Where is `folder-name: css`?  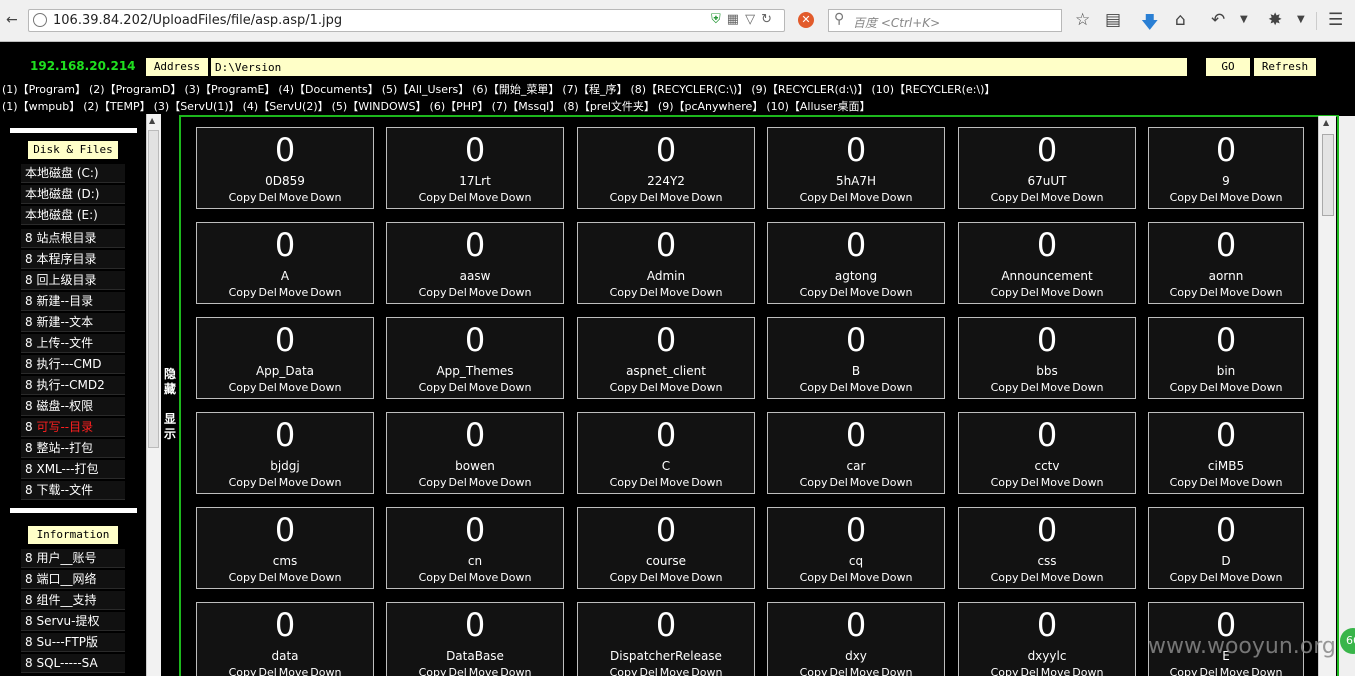
folder-name: css is located at coordinates (1047, 561).